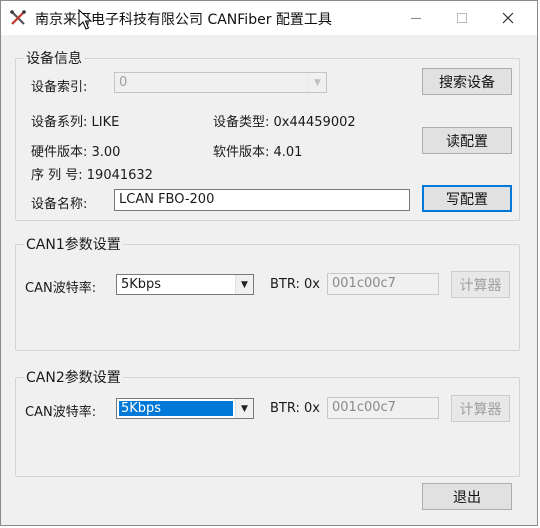  I want to click on software-version-label: 软件版本: 4.01, so click(258, 152).